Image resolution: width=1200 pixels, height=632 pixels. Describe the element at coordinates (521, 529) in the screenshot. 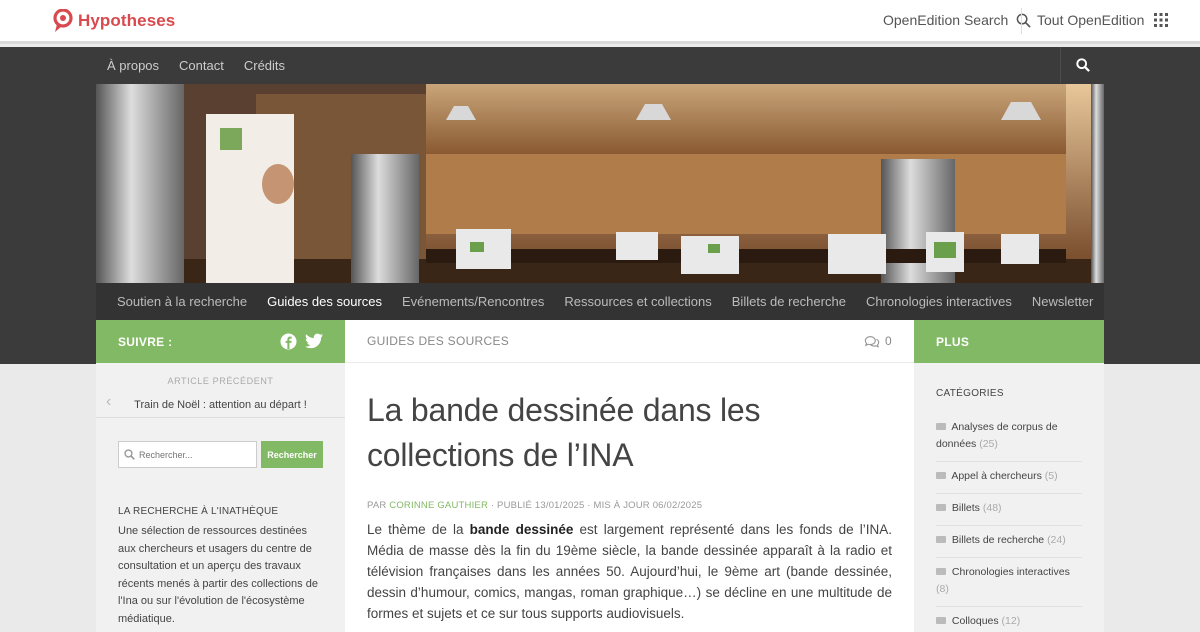

I see `body-bold: bande dessinée` at that location.